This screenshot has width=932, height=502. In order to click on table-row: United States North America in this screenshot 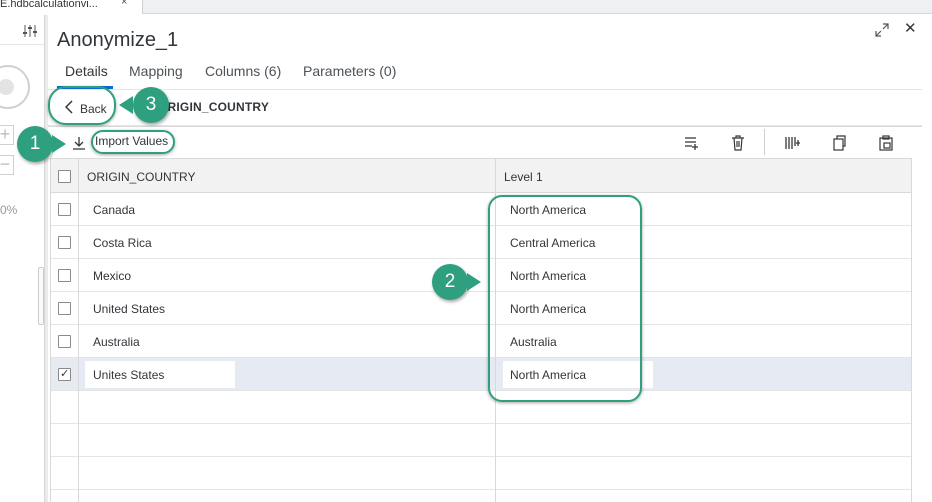, I will do `click(481, 308)`.